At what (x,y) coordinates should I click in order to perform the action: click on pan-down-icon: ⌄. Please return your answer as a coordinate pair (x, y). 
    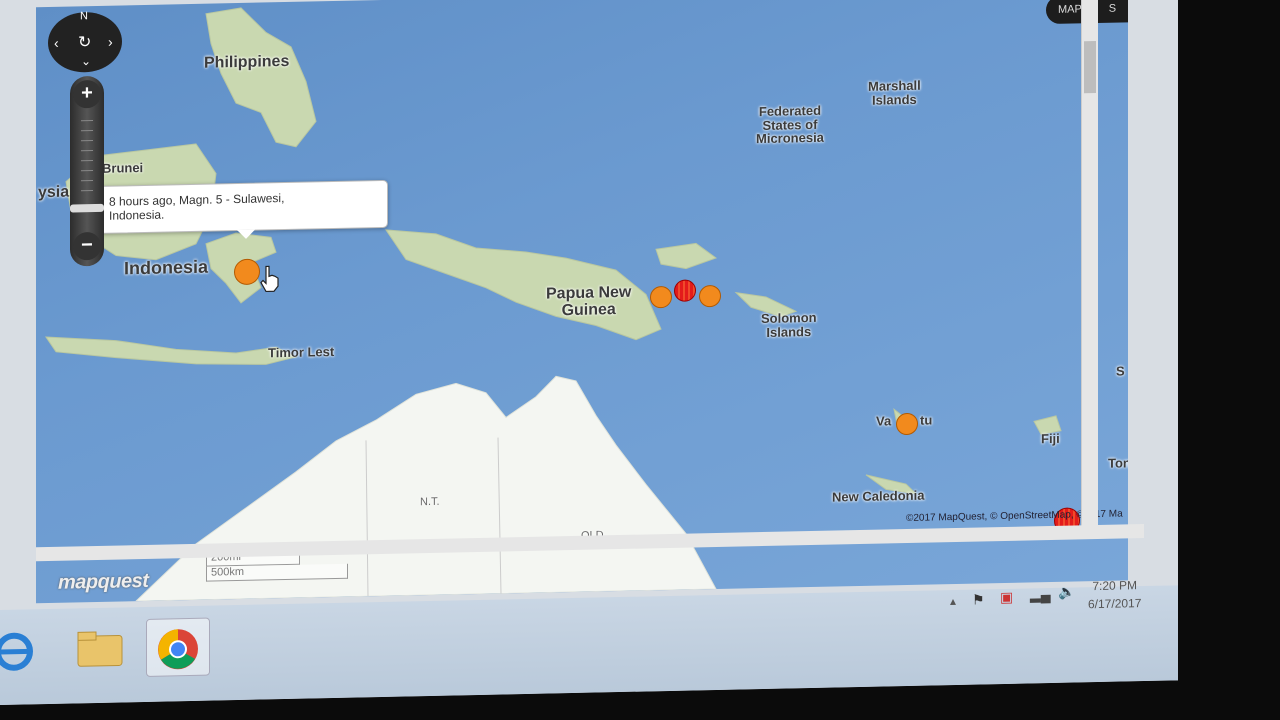
    Looking at the image, I should click on (86, 61).